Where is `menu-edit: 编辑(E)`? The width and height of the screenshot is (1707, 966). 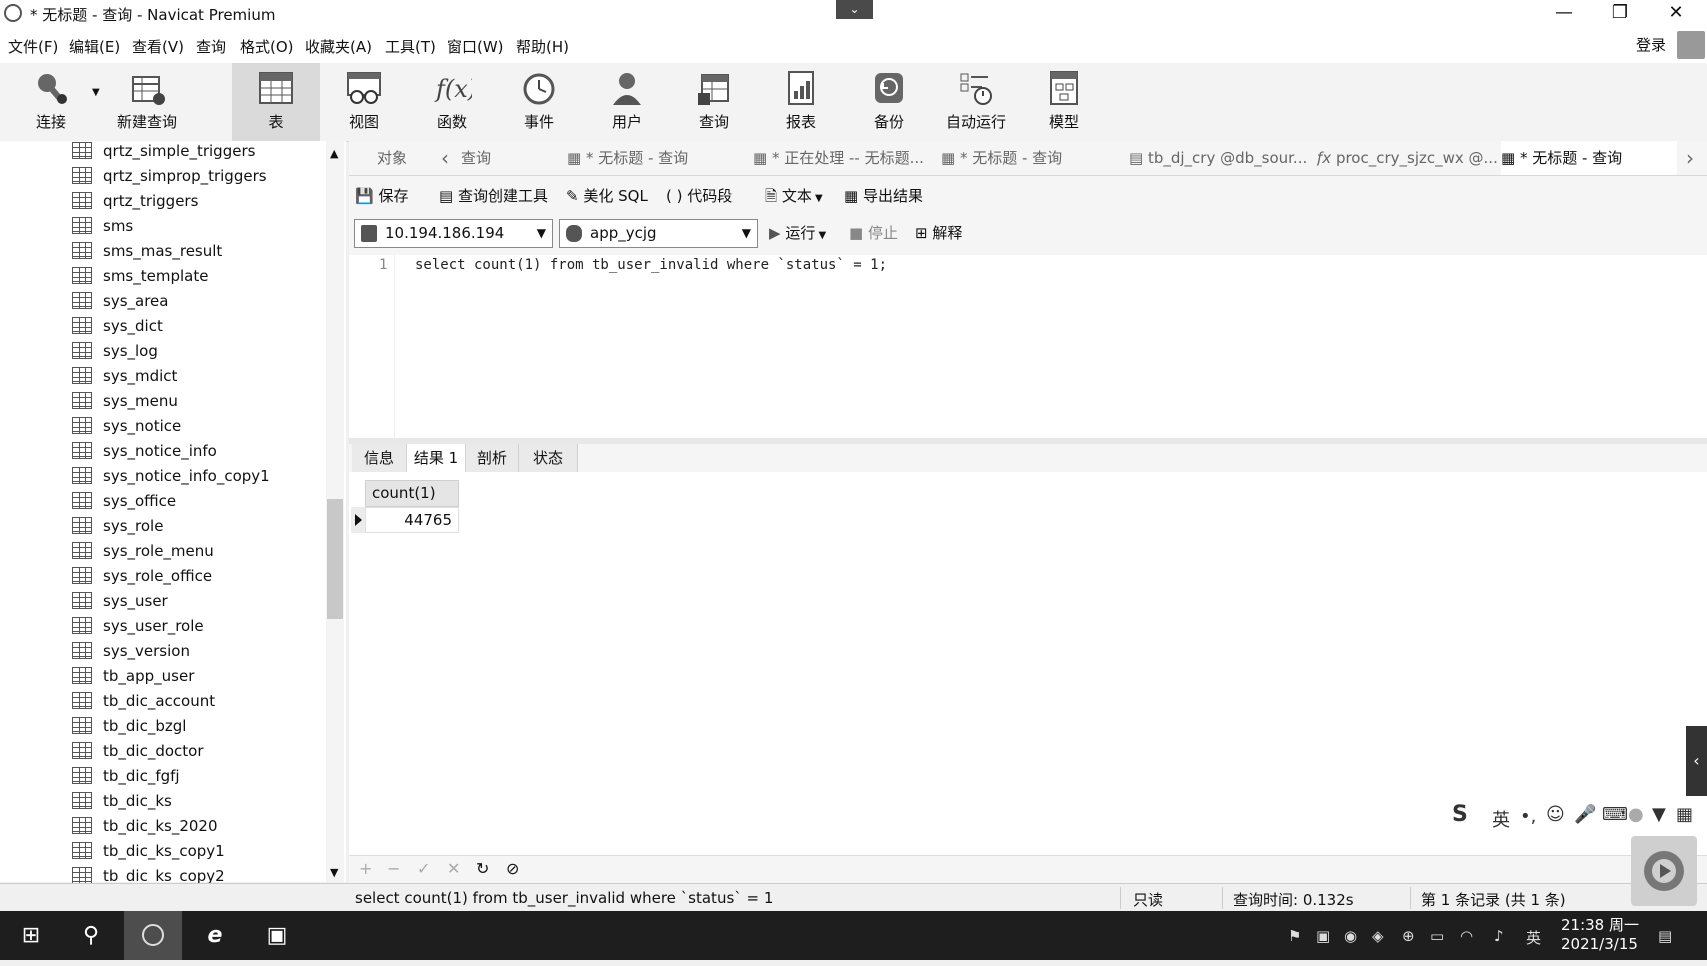 menu-edit: 编辑(E) is located at coordinates (94, 46).